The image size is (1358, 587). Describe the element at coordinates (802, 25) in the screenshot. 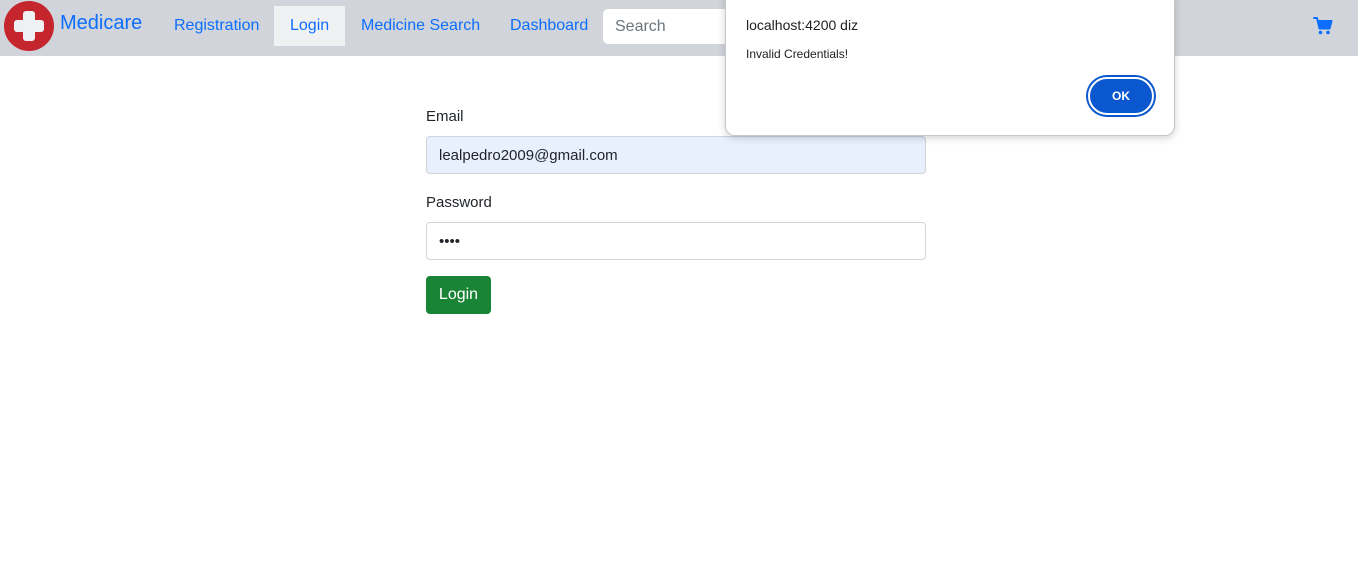

I see `alert-title: localhost:4200 diz` at that location.